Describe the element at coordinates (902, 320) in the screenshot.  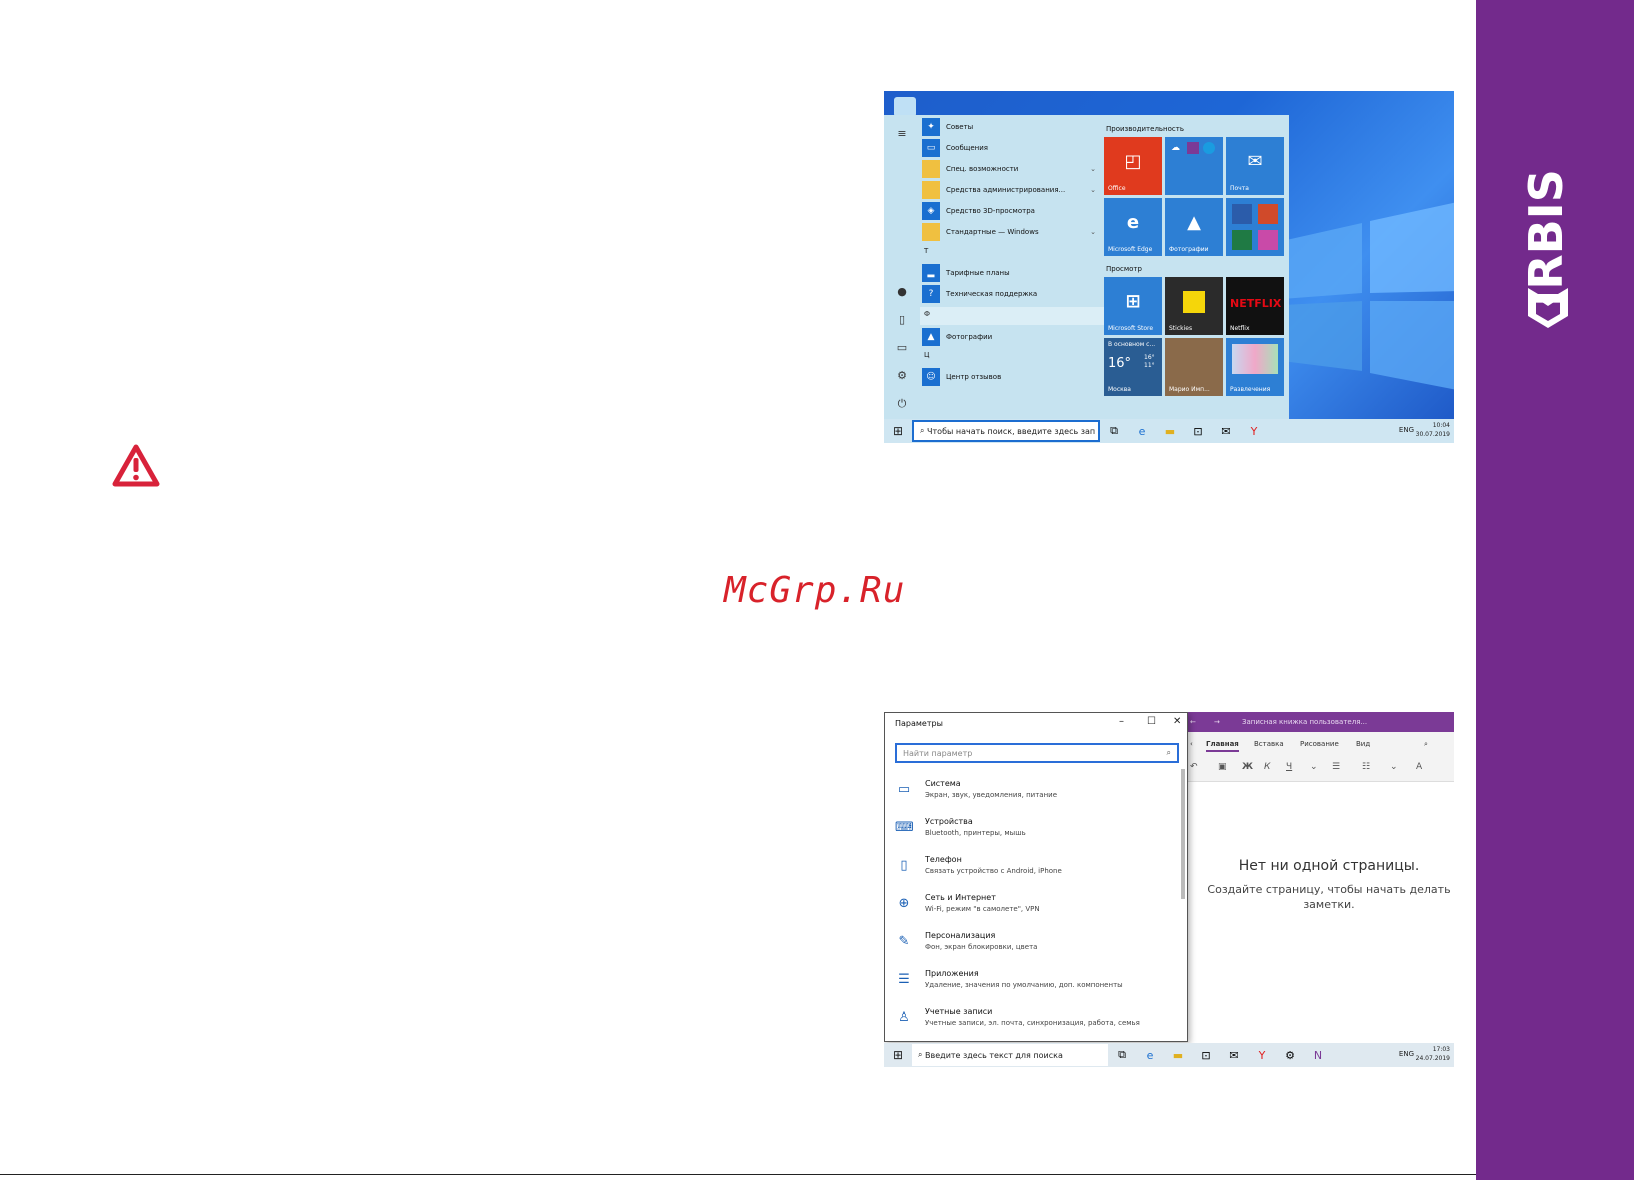
I see `document-icon: ▯` at that location.